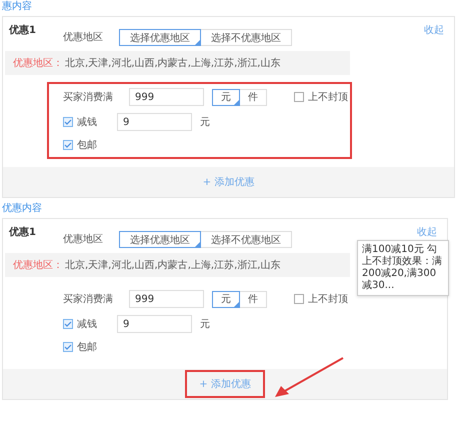 Image resolution: width=466 pixels, height=426 pixels. What do you see at coordinates (17, 7) in the screenshot?
I see `section-heading: 惠内容` at bounding box center [17, 7].